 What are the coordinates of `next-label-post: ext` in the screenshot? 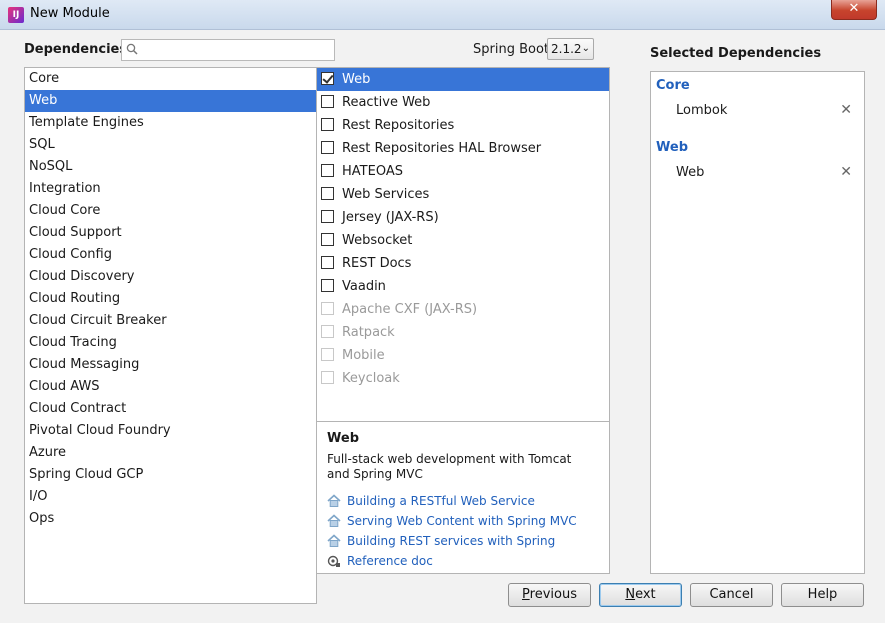 It's located at (645, 594).